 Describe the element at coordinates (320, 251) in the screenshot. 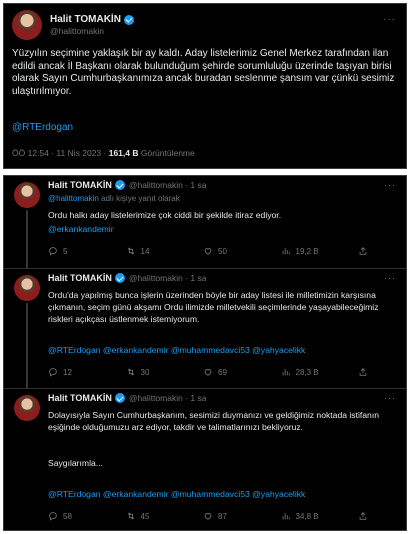

I see `views-button: 19,2 B` at that location.